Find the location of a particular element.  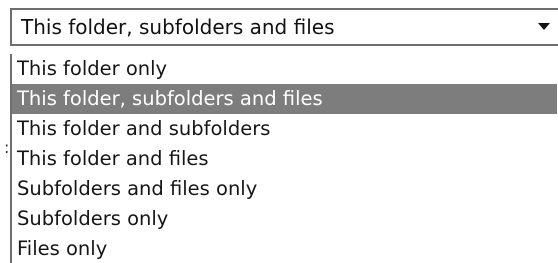

option-this-folder-and-files: This folder and files is located at coordinates (285, 159).